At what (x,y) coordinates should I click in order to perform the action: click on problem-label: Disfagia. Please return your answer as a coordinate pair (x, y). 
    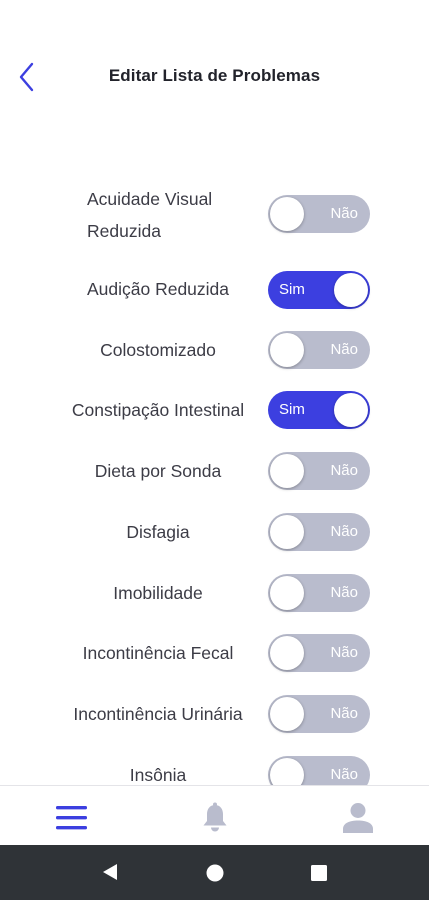
    Looking at the image, I should click on (158, 532).